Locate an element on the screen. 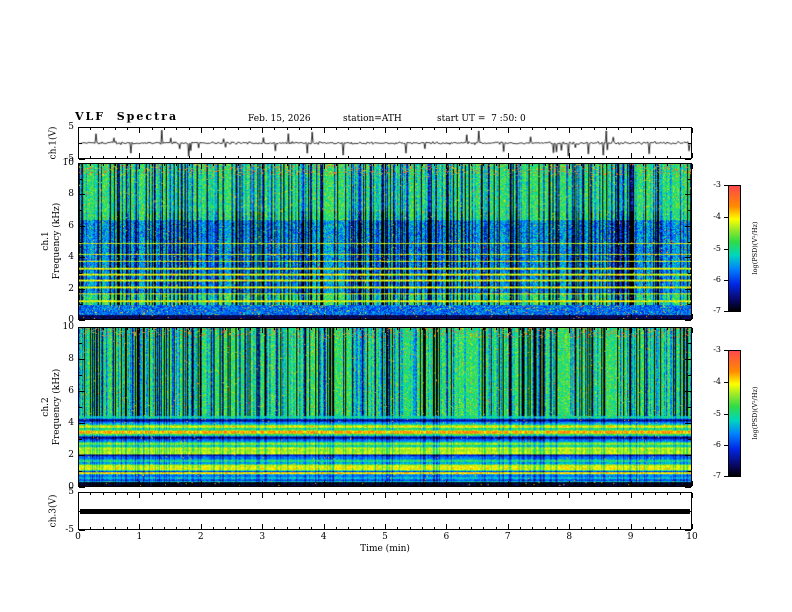 The image size is (792, 612). x-tick-label: 8 is located at coordinates (569, 537).